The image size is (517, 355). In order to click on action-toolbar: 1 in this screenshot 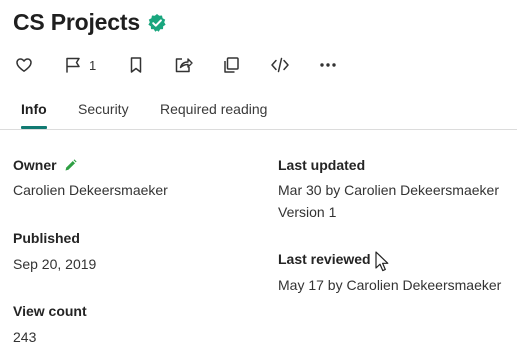, I will do `click(180, 65)`.